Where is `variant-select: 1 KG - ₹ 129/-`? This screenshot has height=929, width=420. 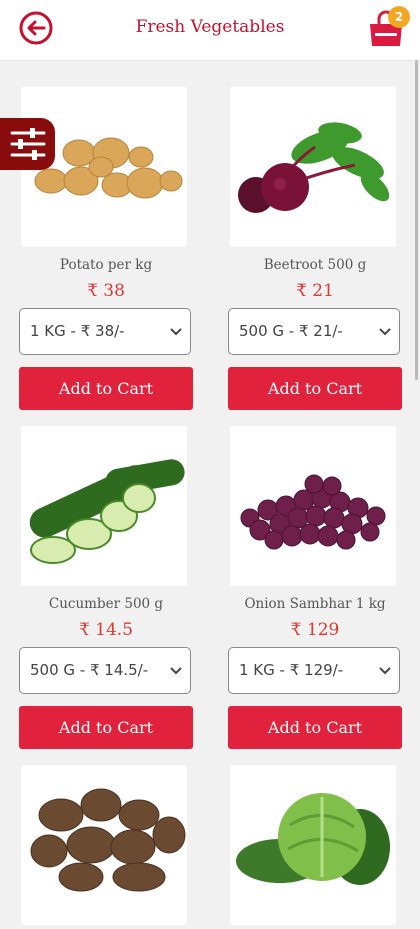 variant-select: 1 KG - ₹ 129/- is located at coordinates (314, 670).